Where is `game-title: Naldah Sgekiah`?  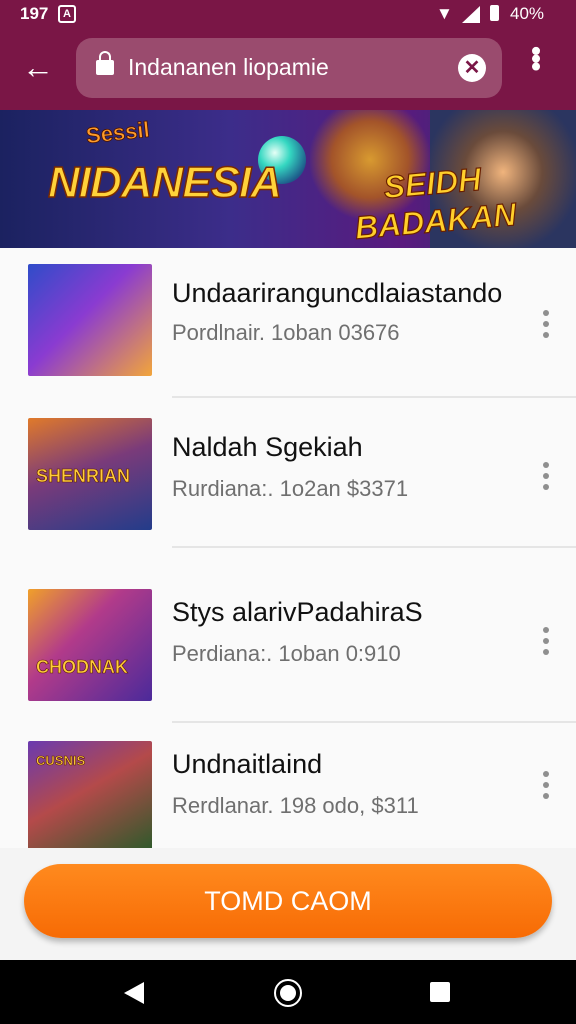
game-title: Naldah Sgekiah is located at coordinates (267, 447).